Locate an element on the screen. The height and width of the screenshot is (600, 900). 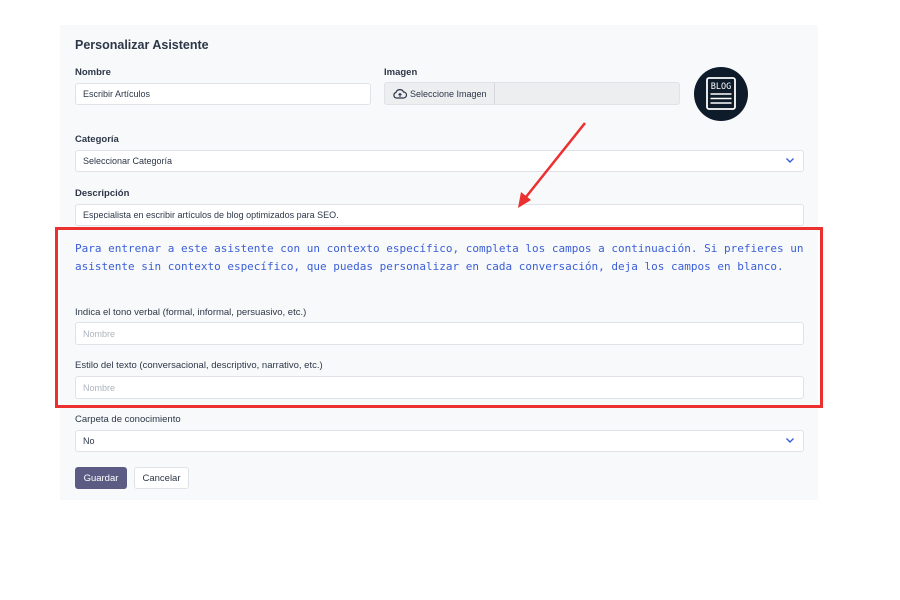
knowledge-select: No is located at coordinates (439, 441).